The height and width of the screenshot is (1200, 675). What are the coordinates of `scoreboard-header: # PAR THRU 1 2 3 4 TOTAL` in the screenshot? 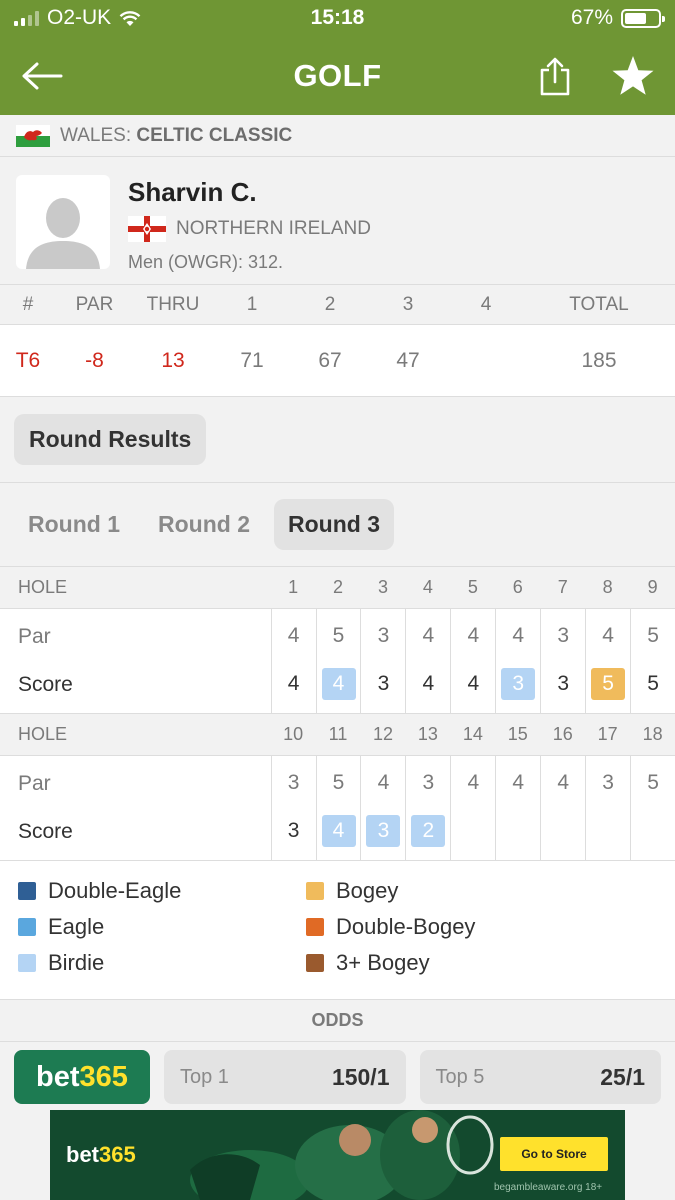 It's located at (337, 305).